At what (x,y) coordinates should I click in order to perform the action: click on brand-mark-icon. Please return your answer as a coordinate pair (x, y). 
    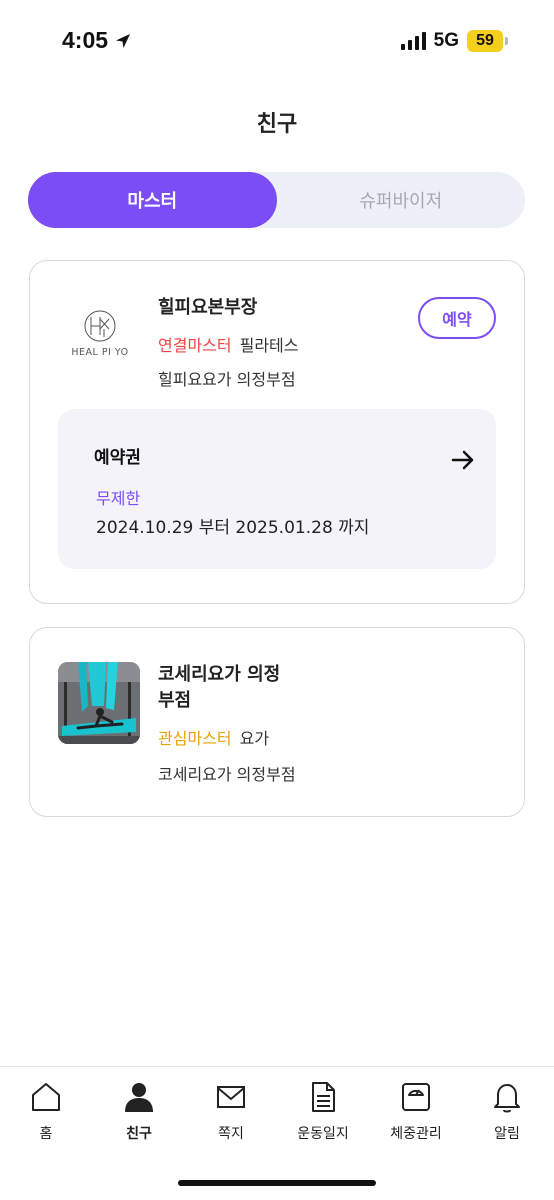
    Looking at the image, I should click on (100, 326).